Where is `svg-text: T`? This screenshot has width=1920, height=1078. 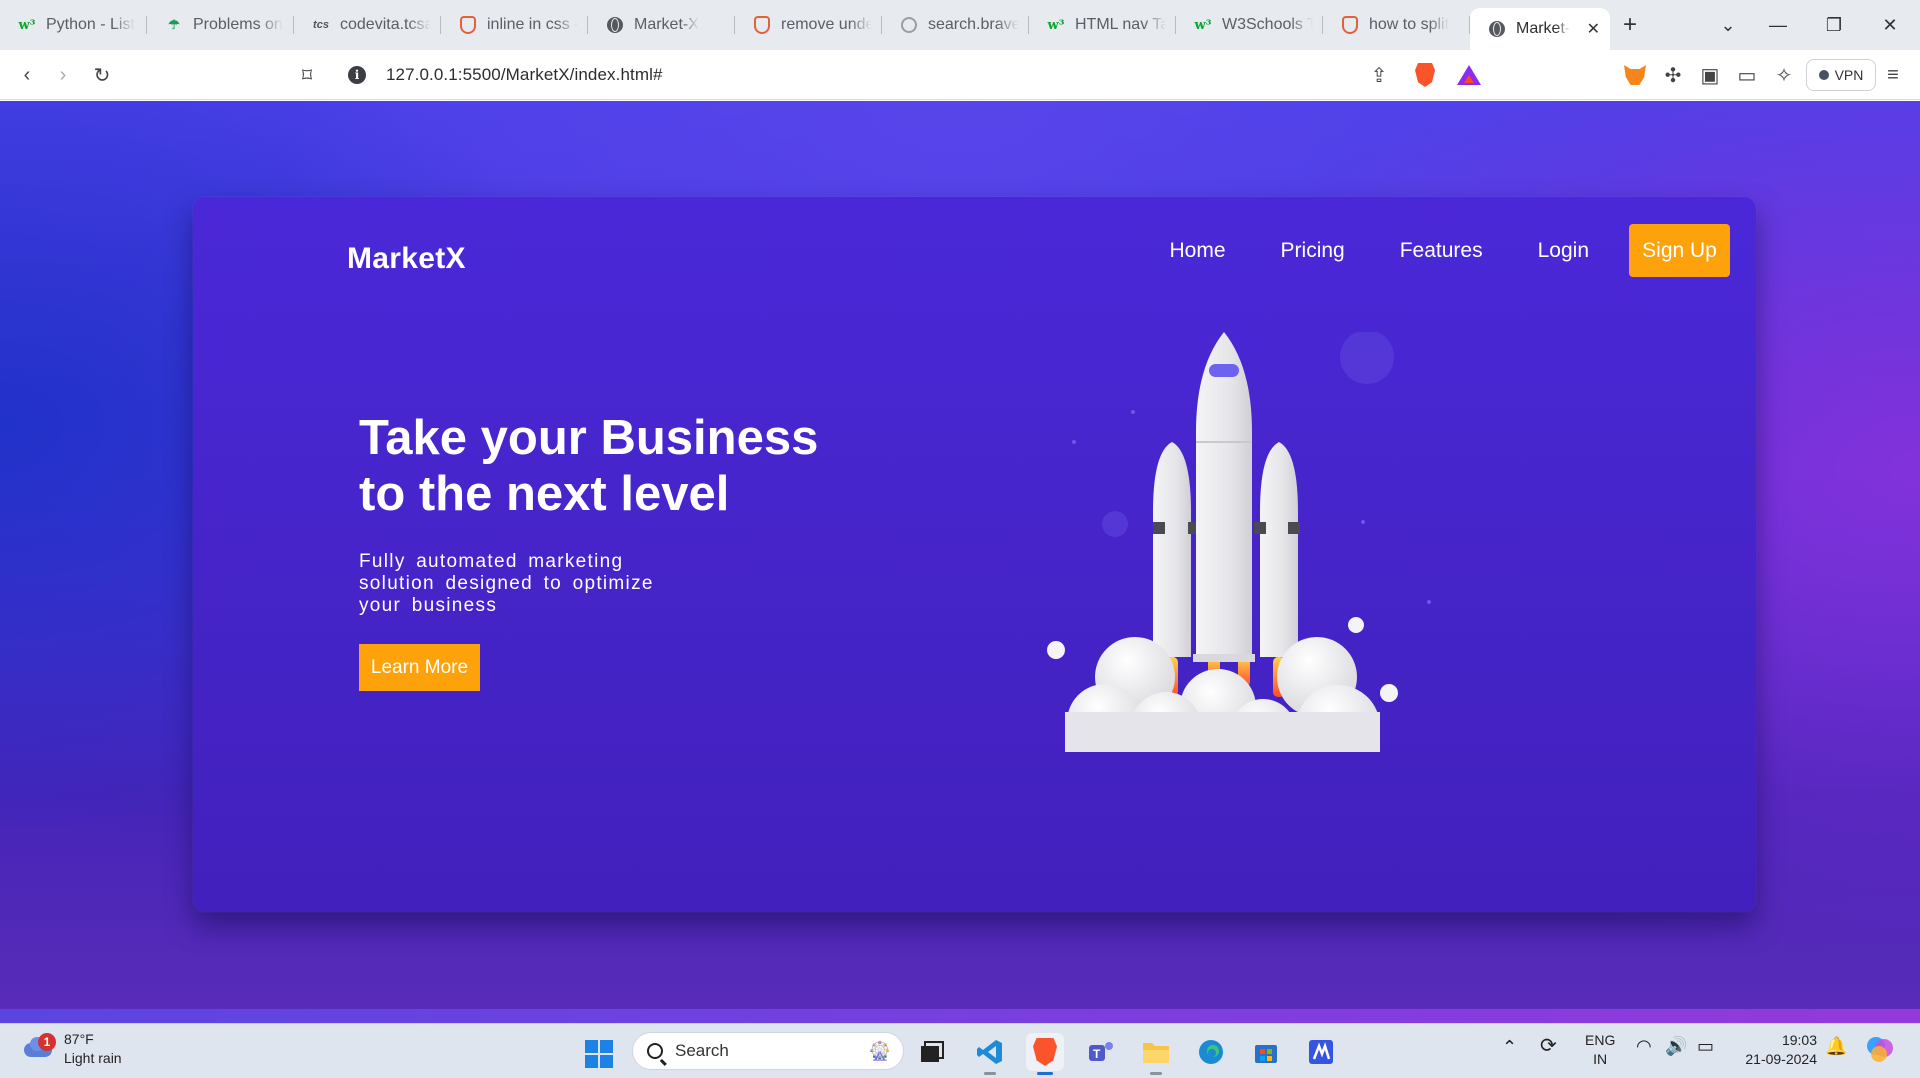
svg-text: T is located at coordinates (1097, 1054).